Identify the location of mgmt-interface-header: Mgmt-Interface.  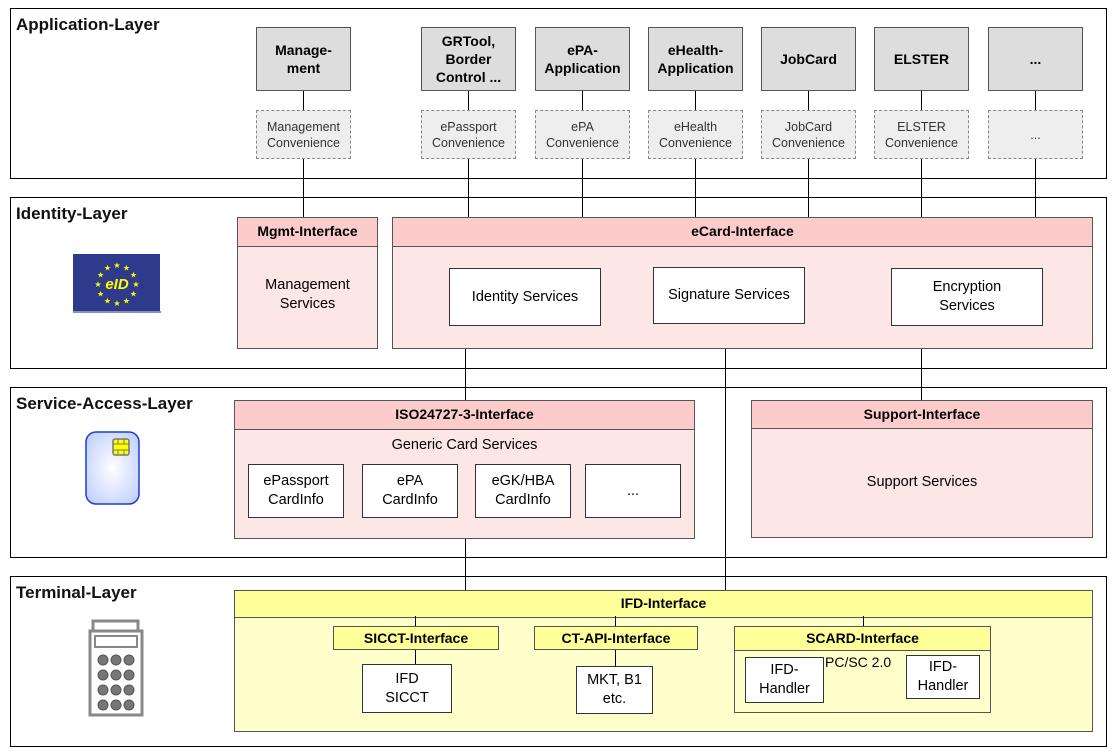
(307, 232).